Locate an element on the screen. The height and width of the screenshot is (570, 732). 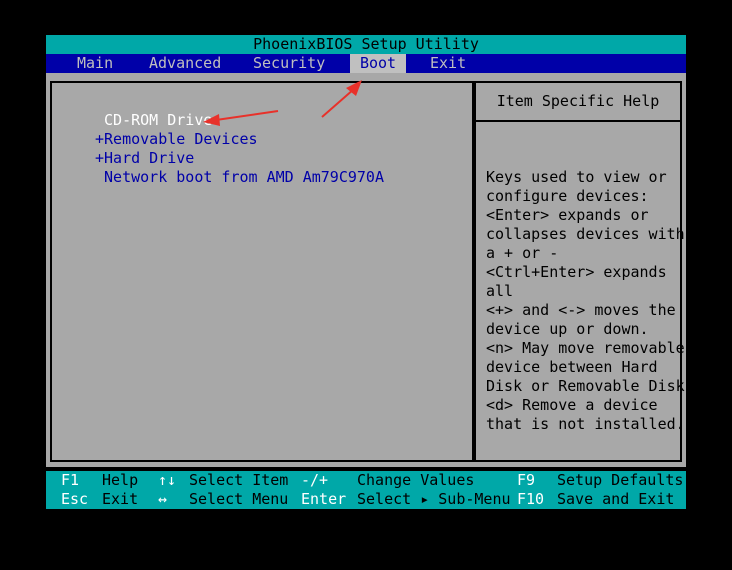
annotation-arrows is located at coordinates (282, 103).